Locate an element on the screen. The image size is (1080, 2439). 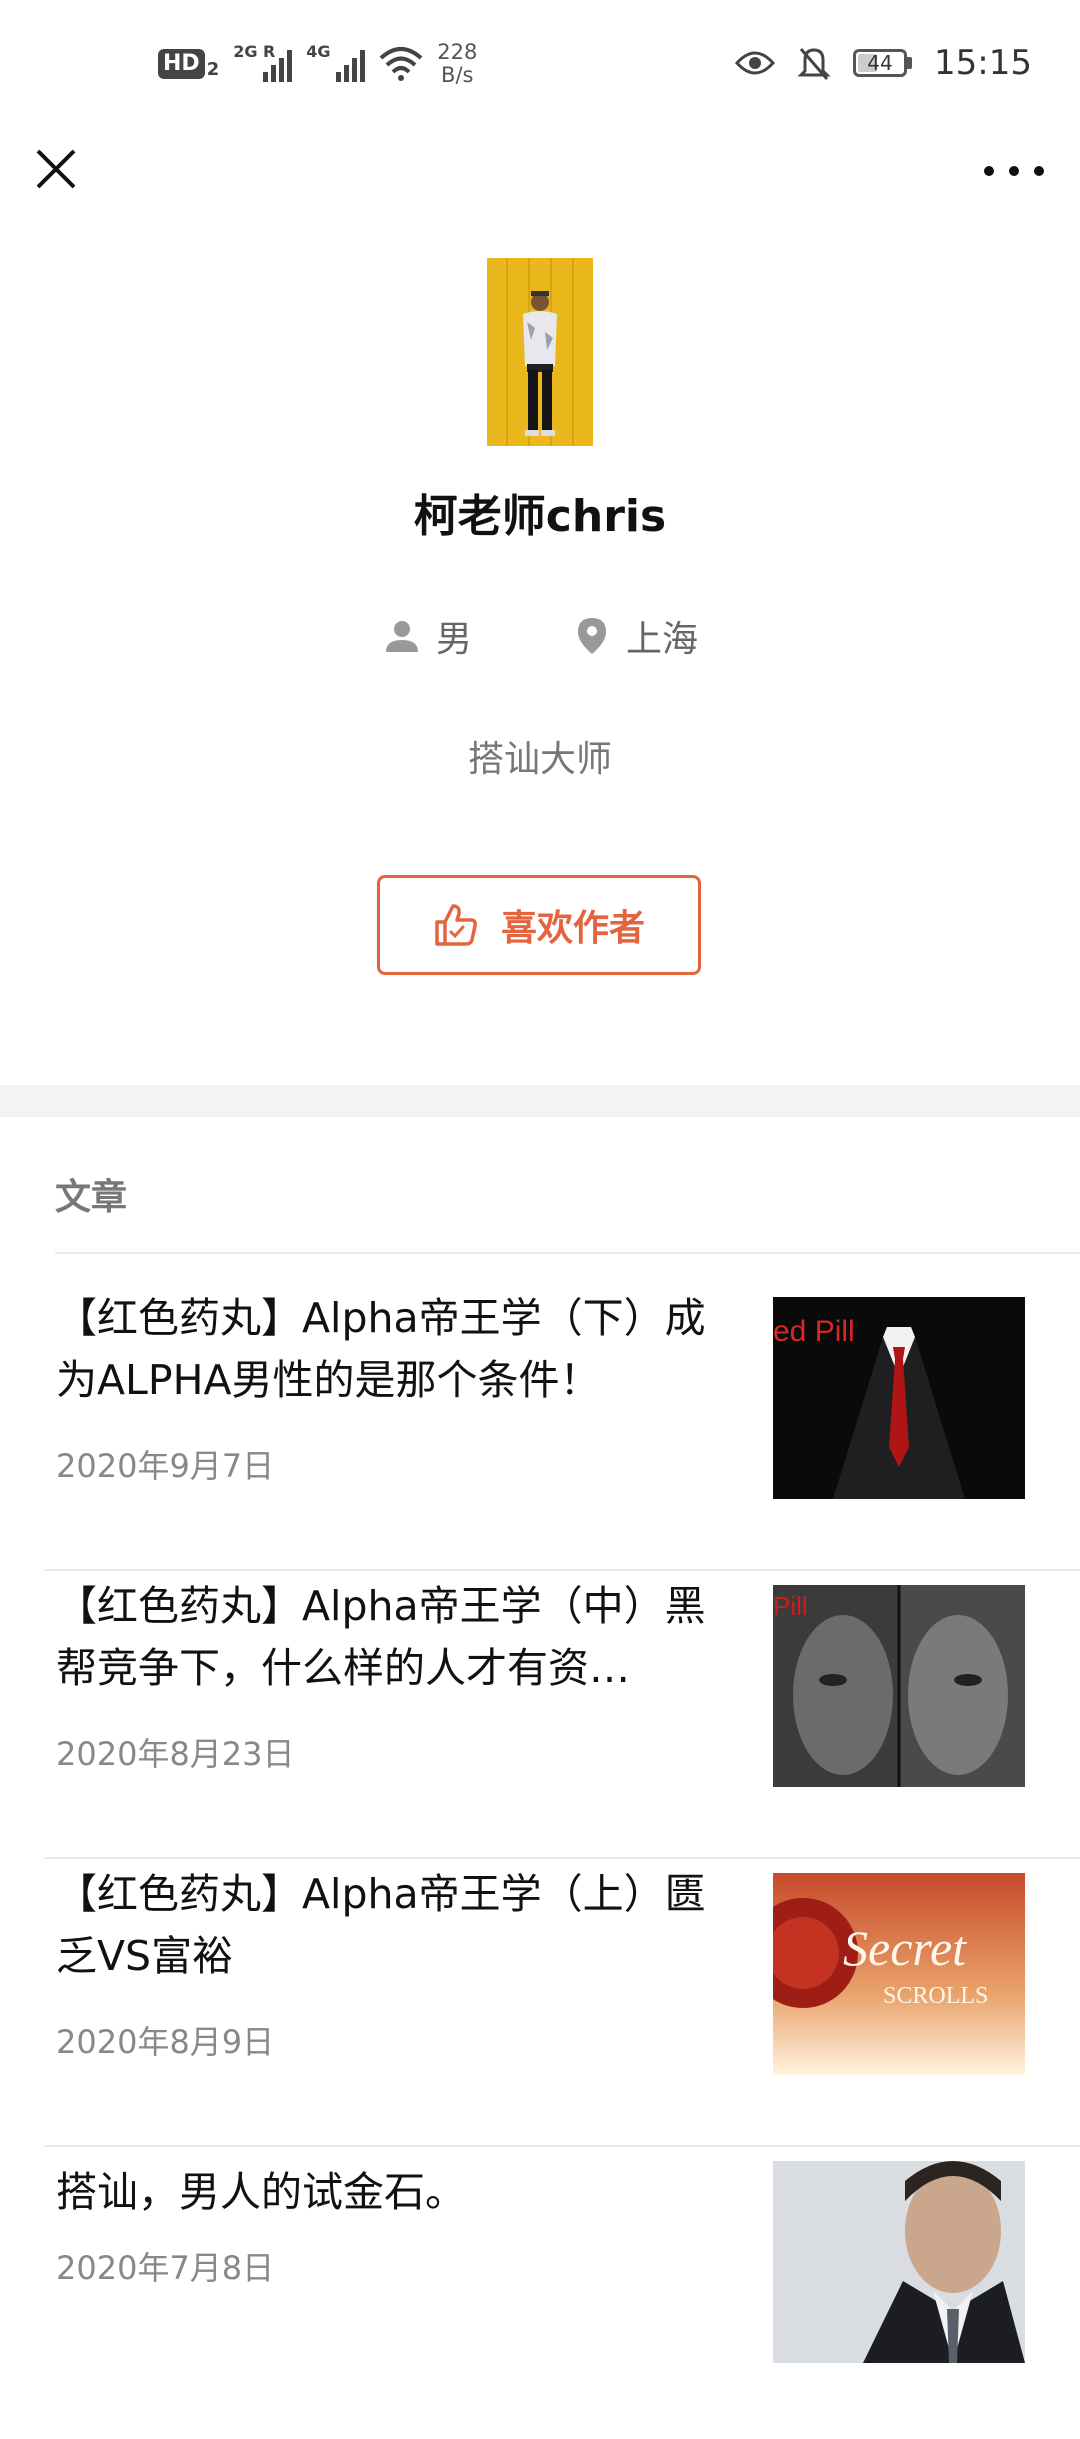
signal-icon-4g: 4G is located at coordinates (336, 62).